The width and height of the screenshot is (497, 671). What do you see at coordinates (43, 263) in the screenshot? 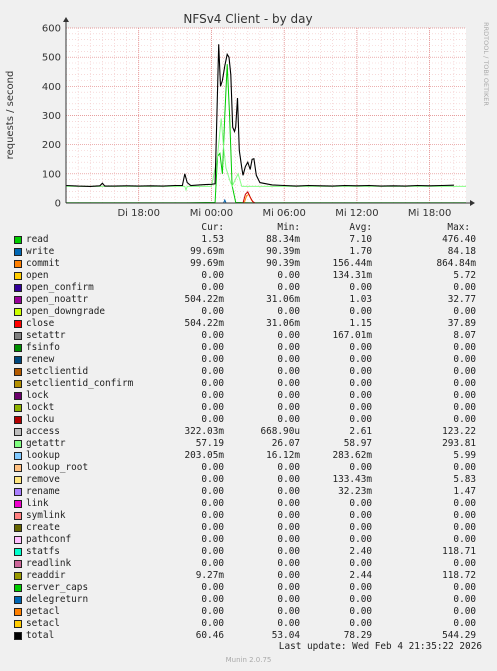
I see `legend-series-name: commit` at bounding box center [43, 263].